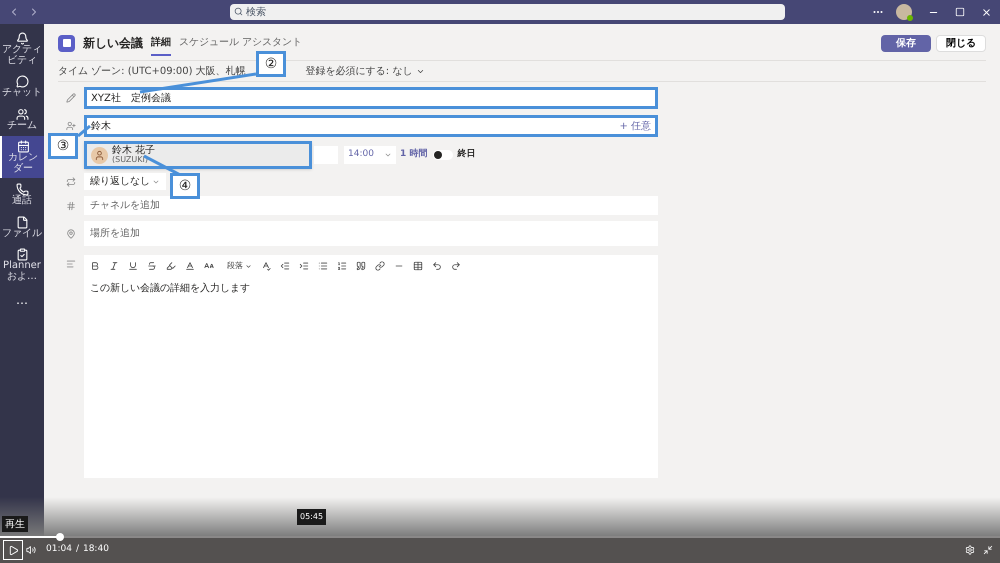 The image size is (1000, 563). Describe the element at coordinates (133, 266) in the screenshot. I see `underline-icon` at that location.